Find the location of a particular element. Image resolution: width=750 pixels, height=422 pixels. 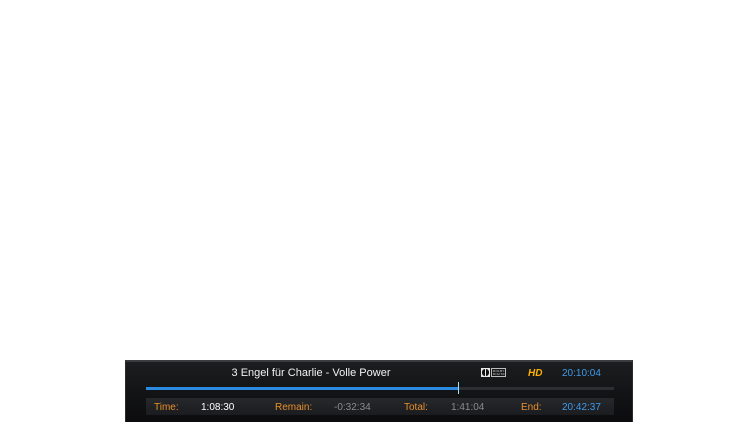

dolby-digital-label: DOLBY DIGITAL is located at coordinates (498, 372).